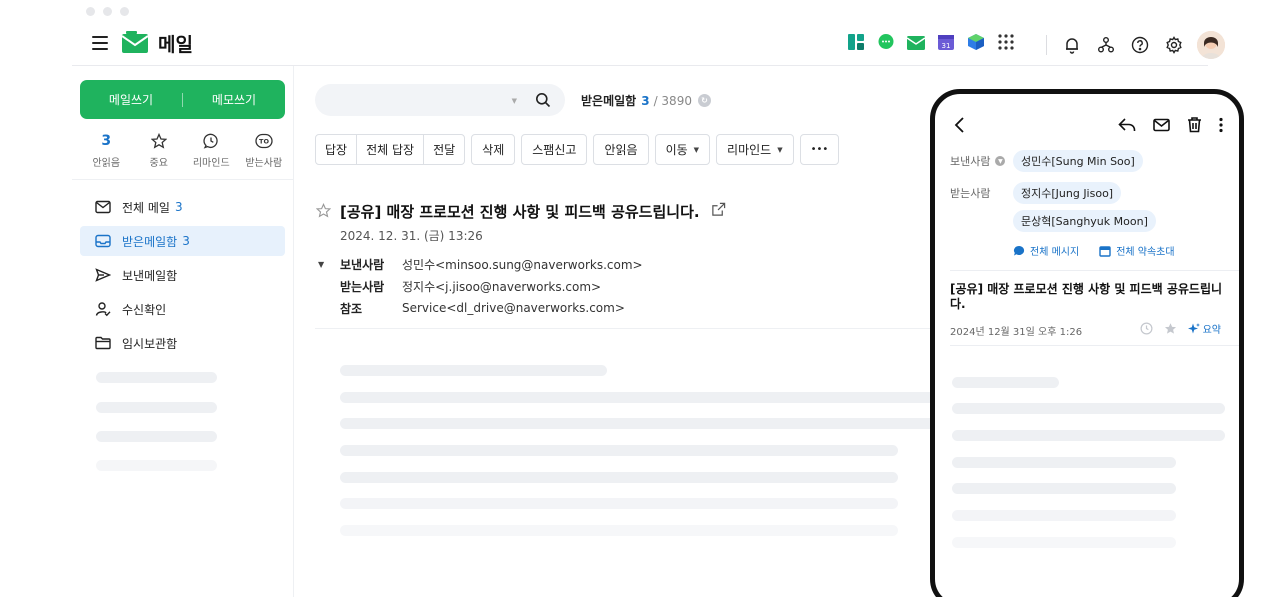 This screenshot has width=1280, height=597. I want to click on report-spam-button: 스팸신고, so click(554, 149).